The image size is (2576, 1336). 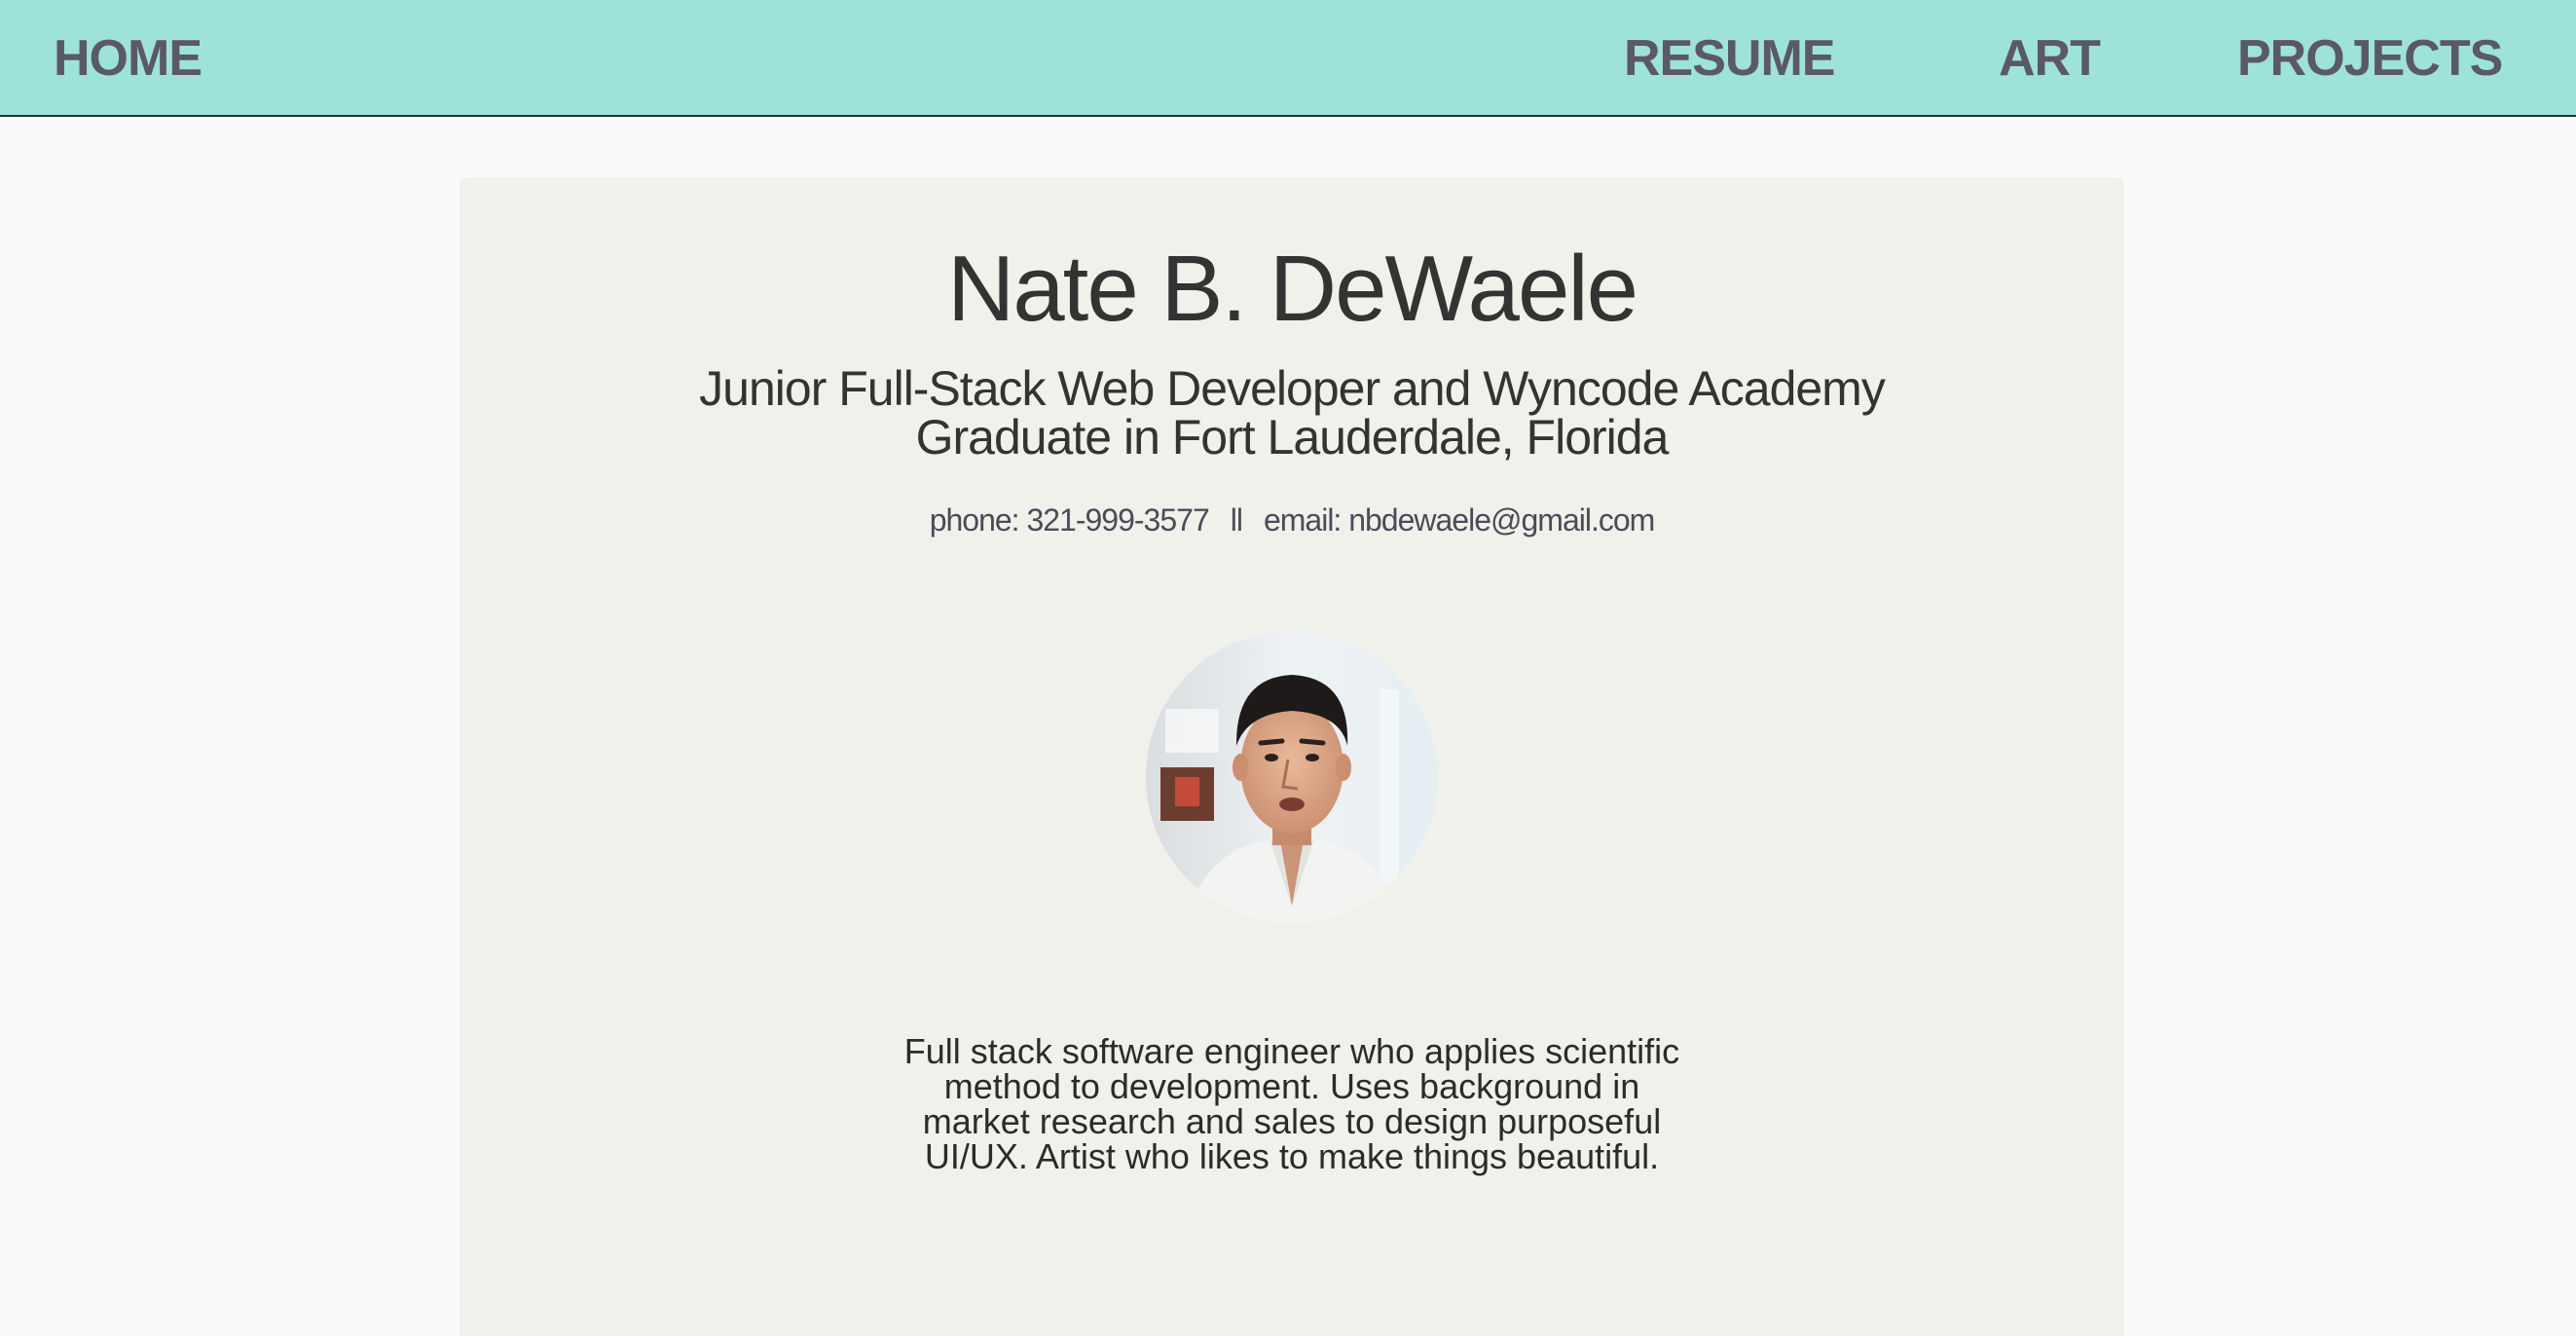 What do you see at coordinates (1069, 520) in the screenshot?
I see `phone-text: phone: 321-999-3577` at bounding box center [1069, 520].